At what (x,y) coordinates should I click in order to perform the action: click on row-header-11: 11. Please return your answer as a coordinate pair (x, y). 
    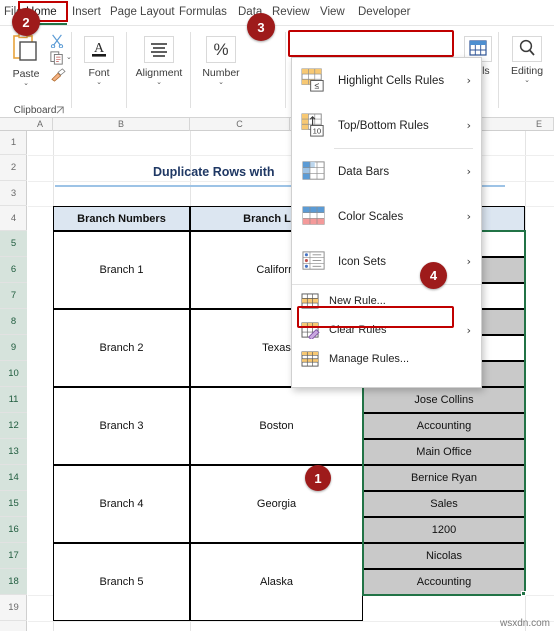
    Looking at the image, I should click on (13, 400).